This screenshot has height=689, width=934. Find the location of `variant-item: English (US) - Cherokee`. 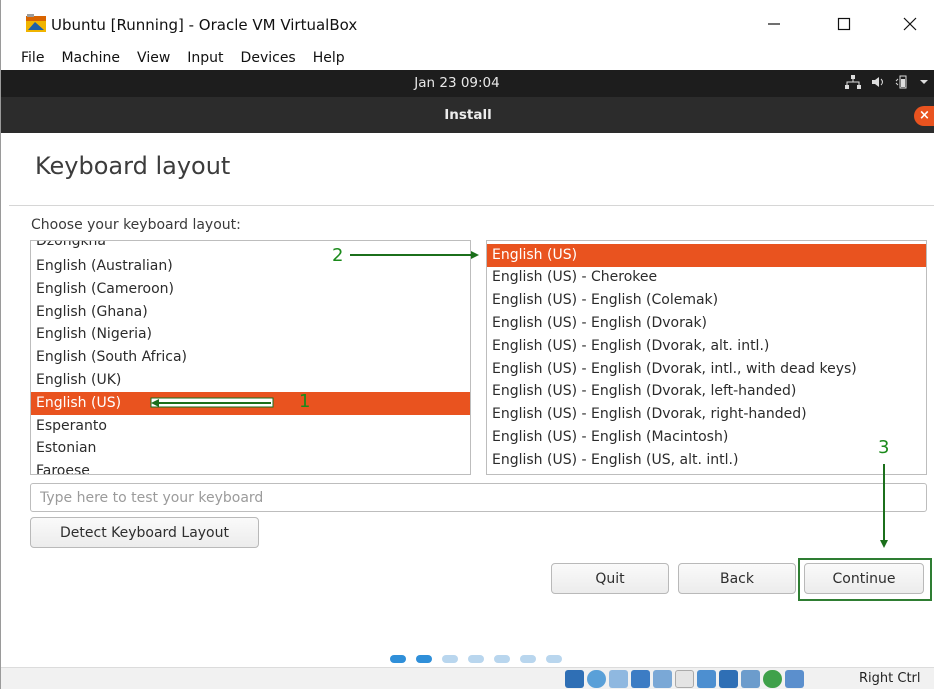

variant-item: English (US) - Cherokee is located at coordinates (706, 277).